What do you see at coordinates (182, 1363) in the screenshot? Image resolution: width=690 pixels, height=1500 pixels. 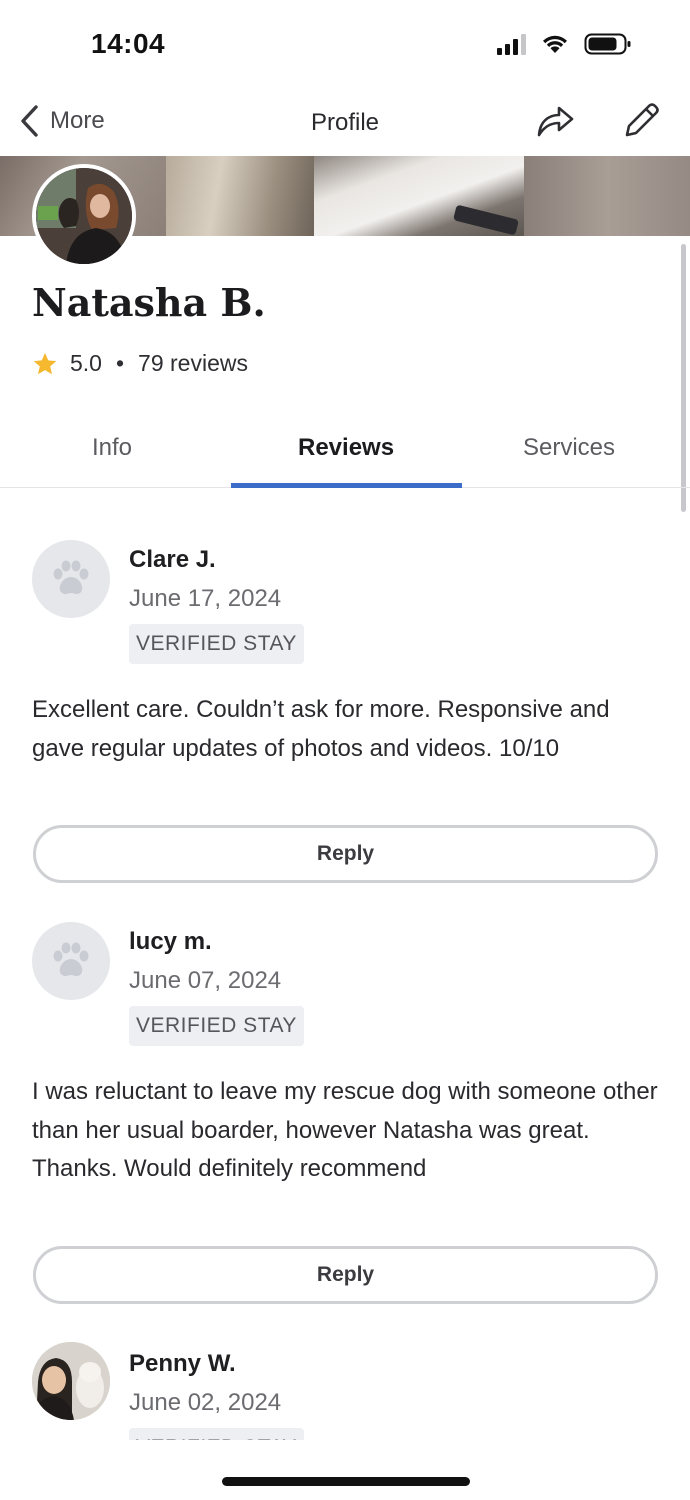 I see `reviewer-name: Penny W.` at bounding box center [182, 1363].